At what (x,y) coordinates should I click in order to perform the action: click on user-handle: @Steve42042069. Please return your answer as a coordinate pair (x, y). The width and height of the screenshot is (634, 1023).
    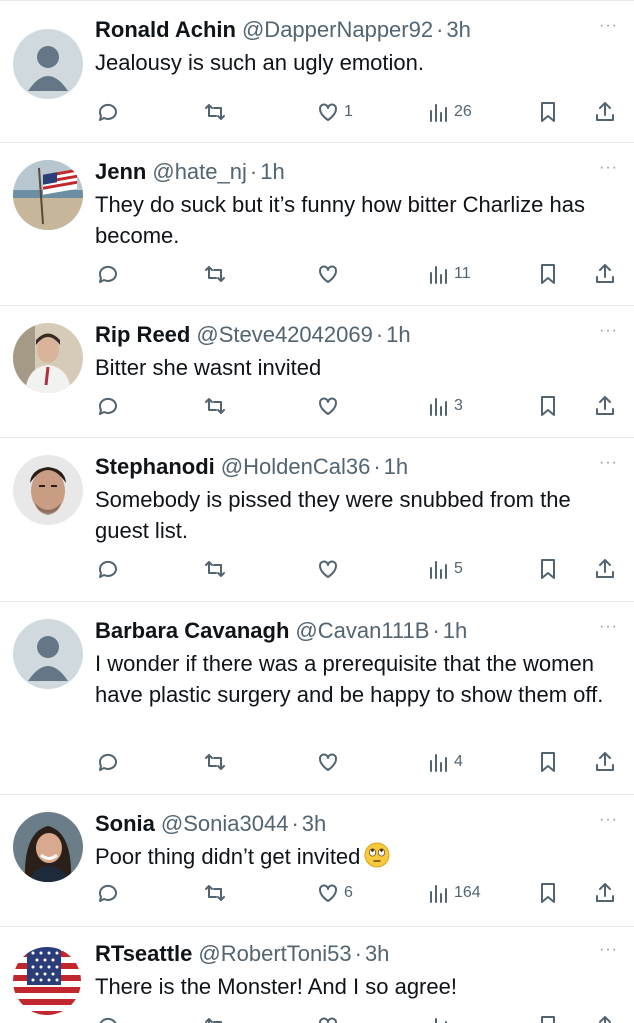
    Looking at the image, I should click on (284, 334).